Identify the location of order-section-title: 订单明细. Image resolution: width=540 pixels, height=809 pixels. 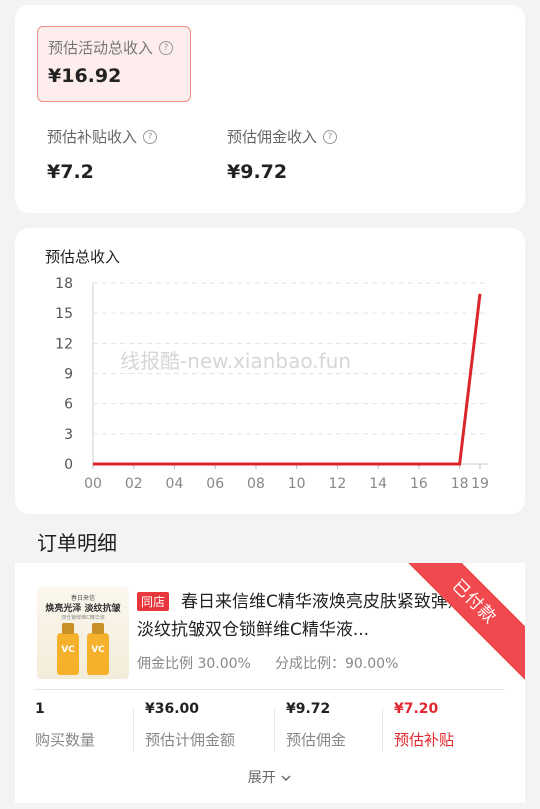
(77, 543).